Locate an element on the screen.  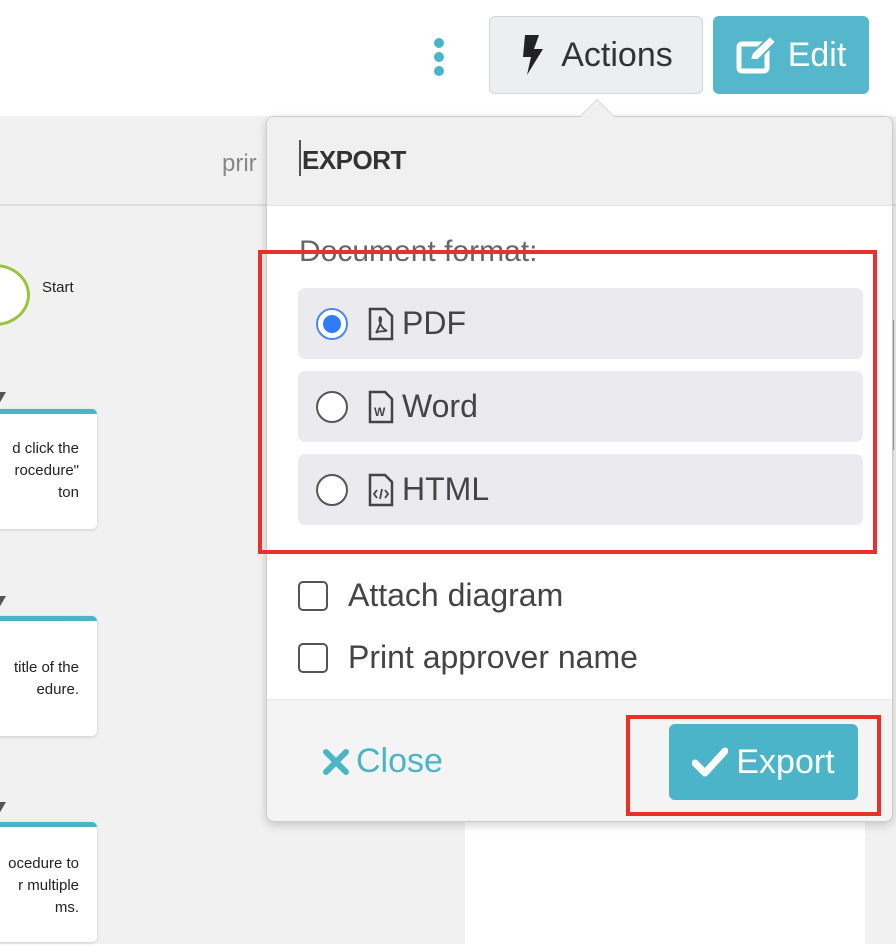
option-label: HTML is located at coordinates (446, 489).